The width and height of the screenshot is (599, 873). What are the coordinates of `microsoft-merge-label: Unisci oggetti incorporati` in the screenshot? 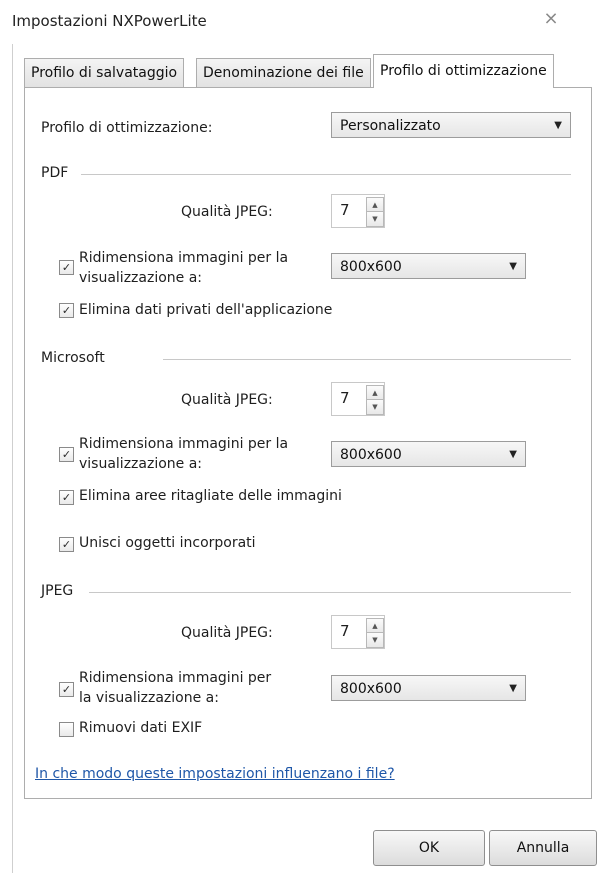 It's located at (167, 543).